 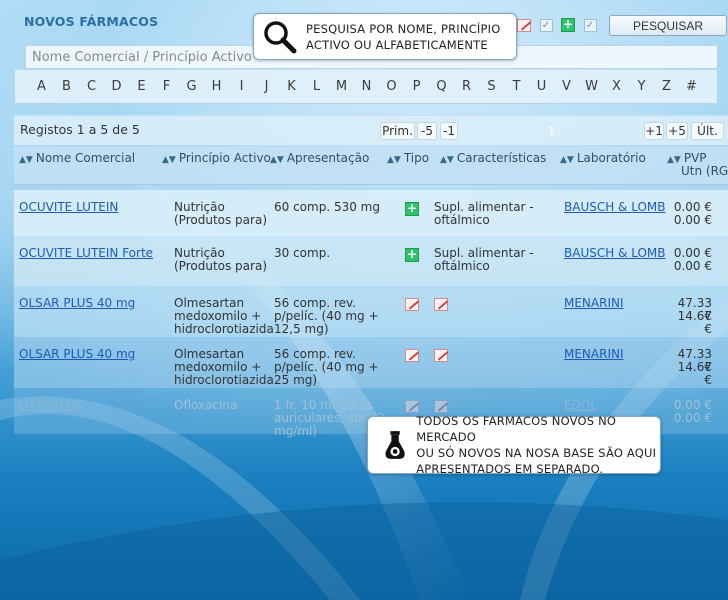 What do you see at coordinates (449, 131) in the screenshot?
I see `minus1-page-button: -1` at bounding box center [449, 131].